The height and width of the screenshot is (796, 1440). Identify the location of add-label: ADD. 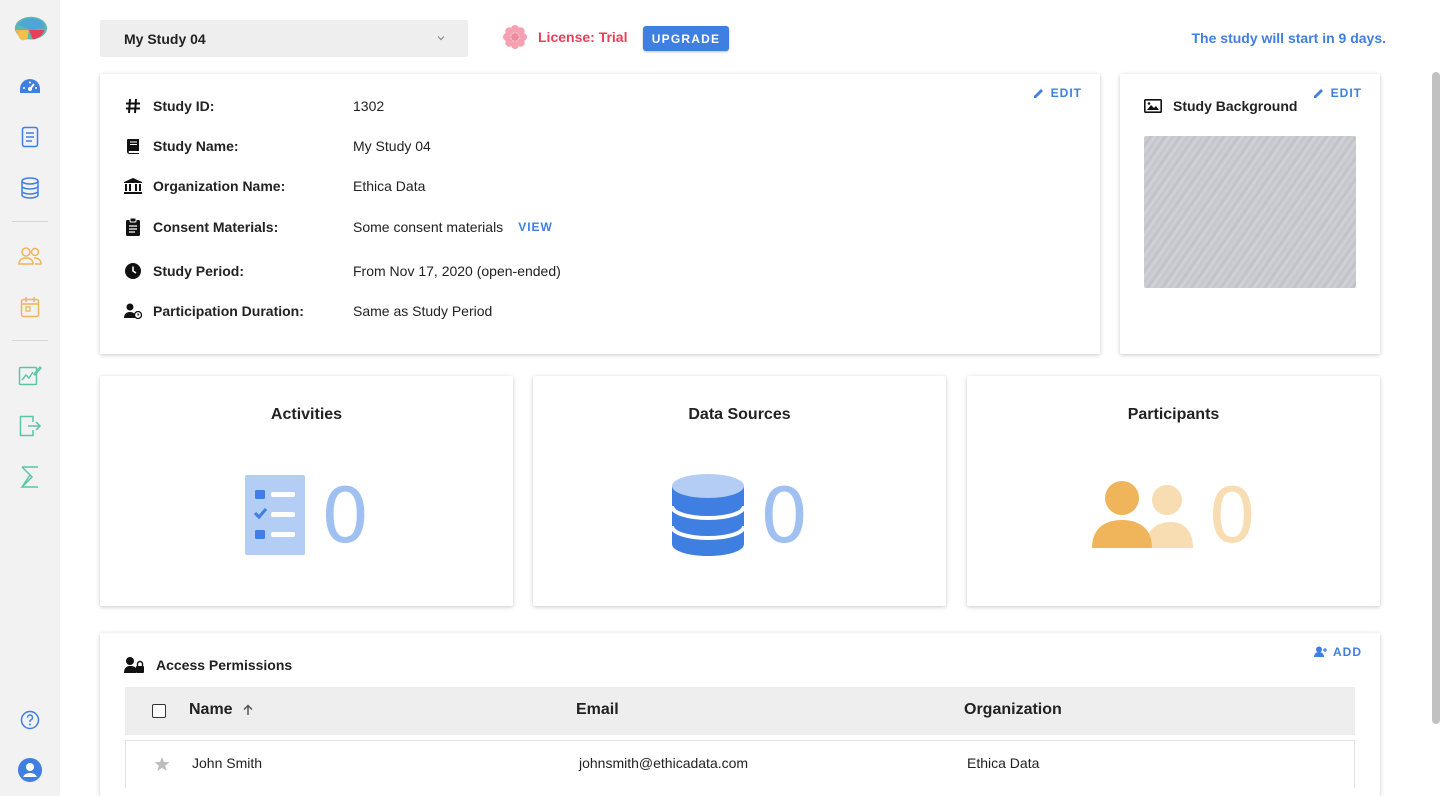
(1347, 652).